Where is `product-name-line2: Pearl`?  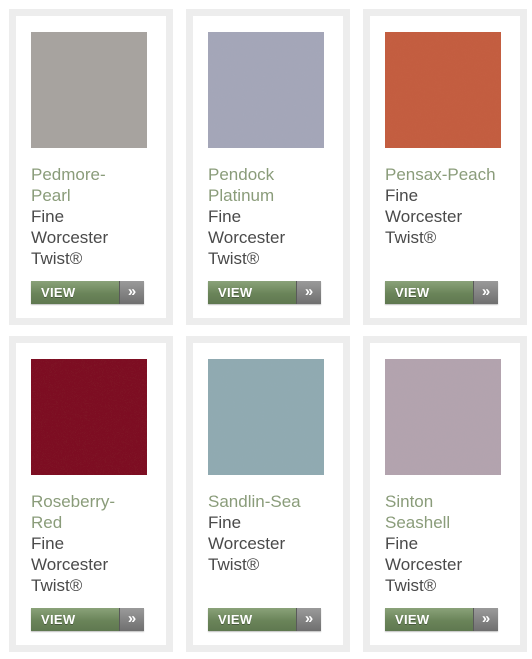
product-name-line2: Pearl is located at coordinates (101, 195).